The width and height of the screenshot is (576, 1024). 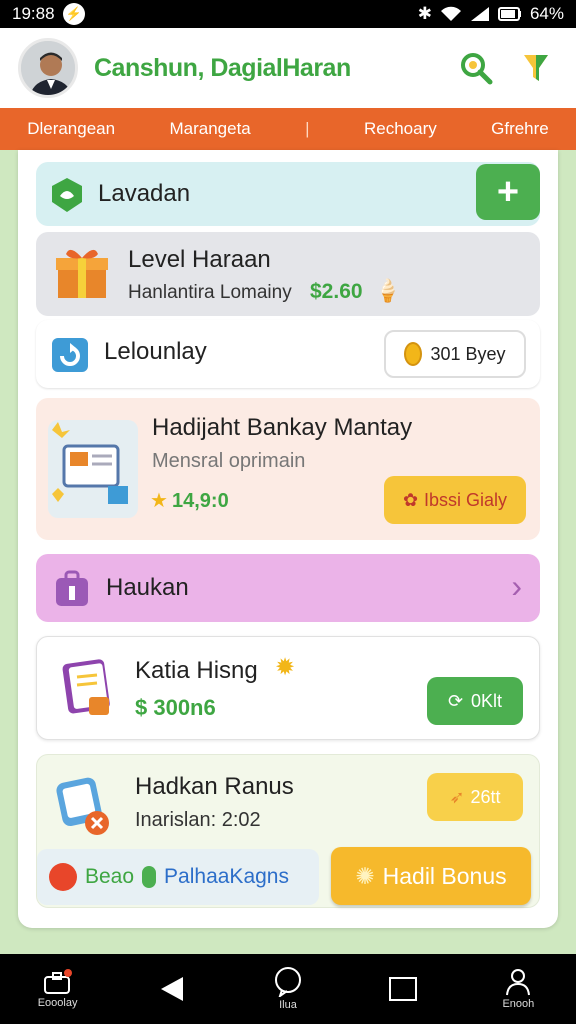 What do you see at coordinates (82, 273) in the screenshot?
I see `gift-box-icon` at bounding box center [82, 273].